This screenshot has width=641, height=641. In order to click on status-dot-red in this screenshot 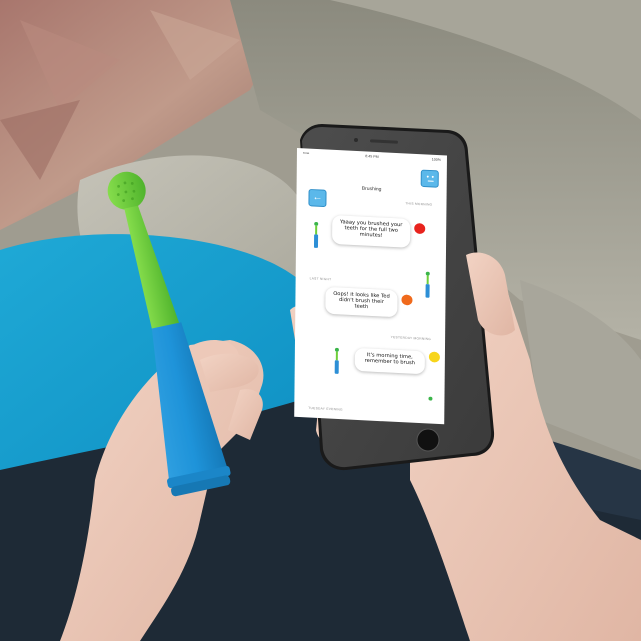, I will do `click(420, 229)`.